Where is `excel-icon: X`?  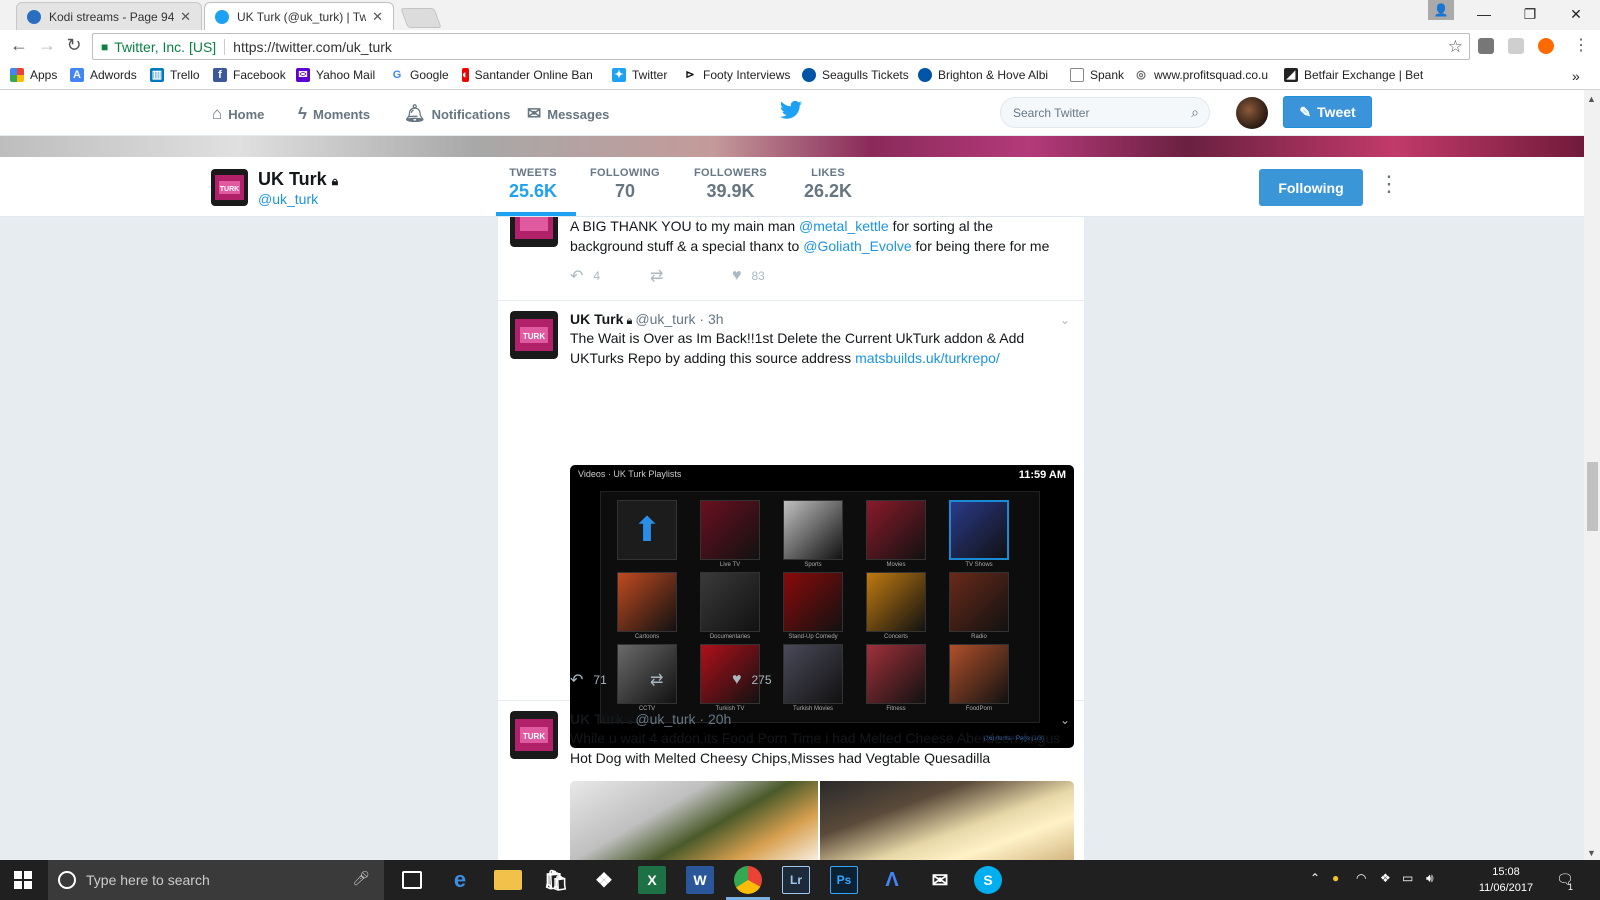
excel-icon: X is located at coordinates (652, 880).